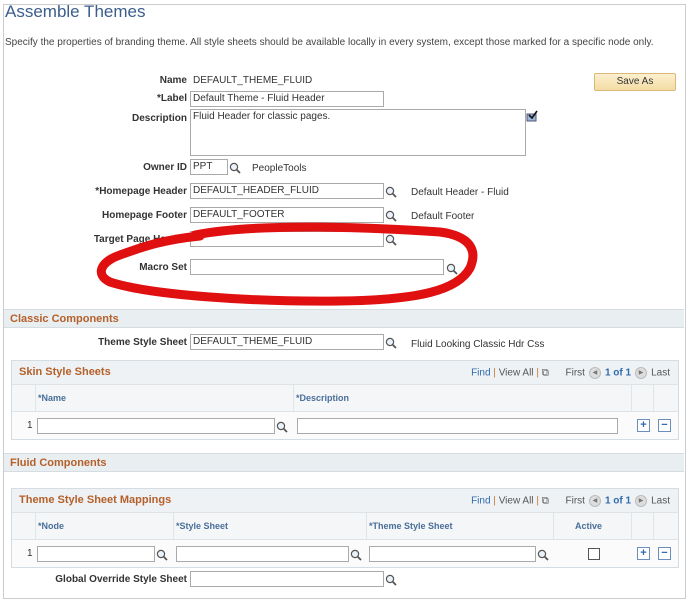 This screenshot has width=688, height=602. Describe the element at coordinates (282, 427) in the screenshot. I see `name-lookup-icon` at that location.